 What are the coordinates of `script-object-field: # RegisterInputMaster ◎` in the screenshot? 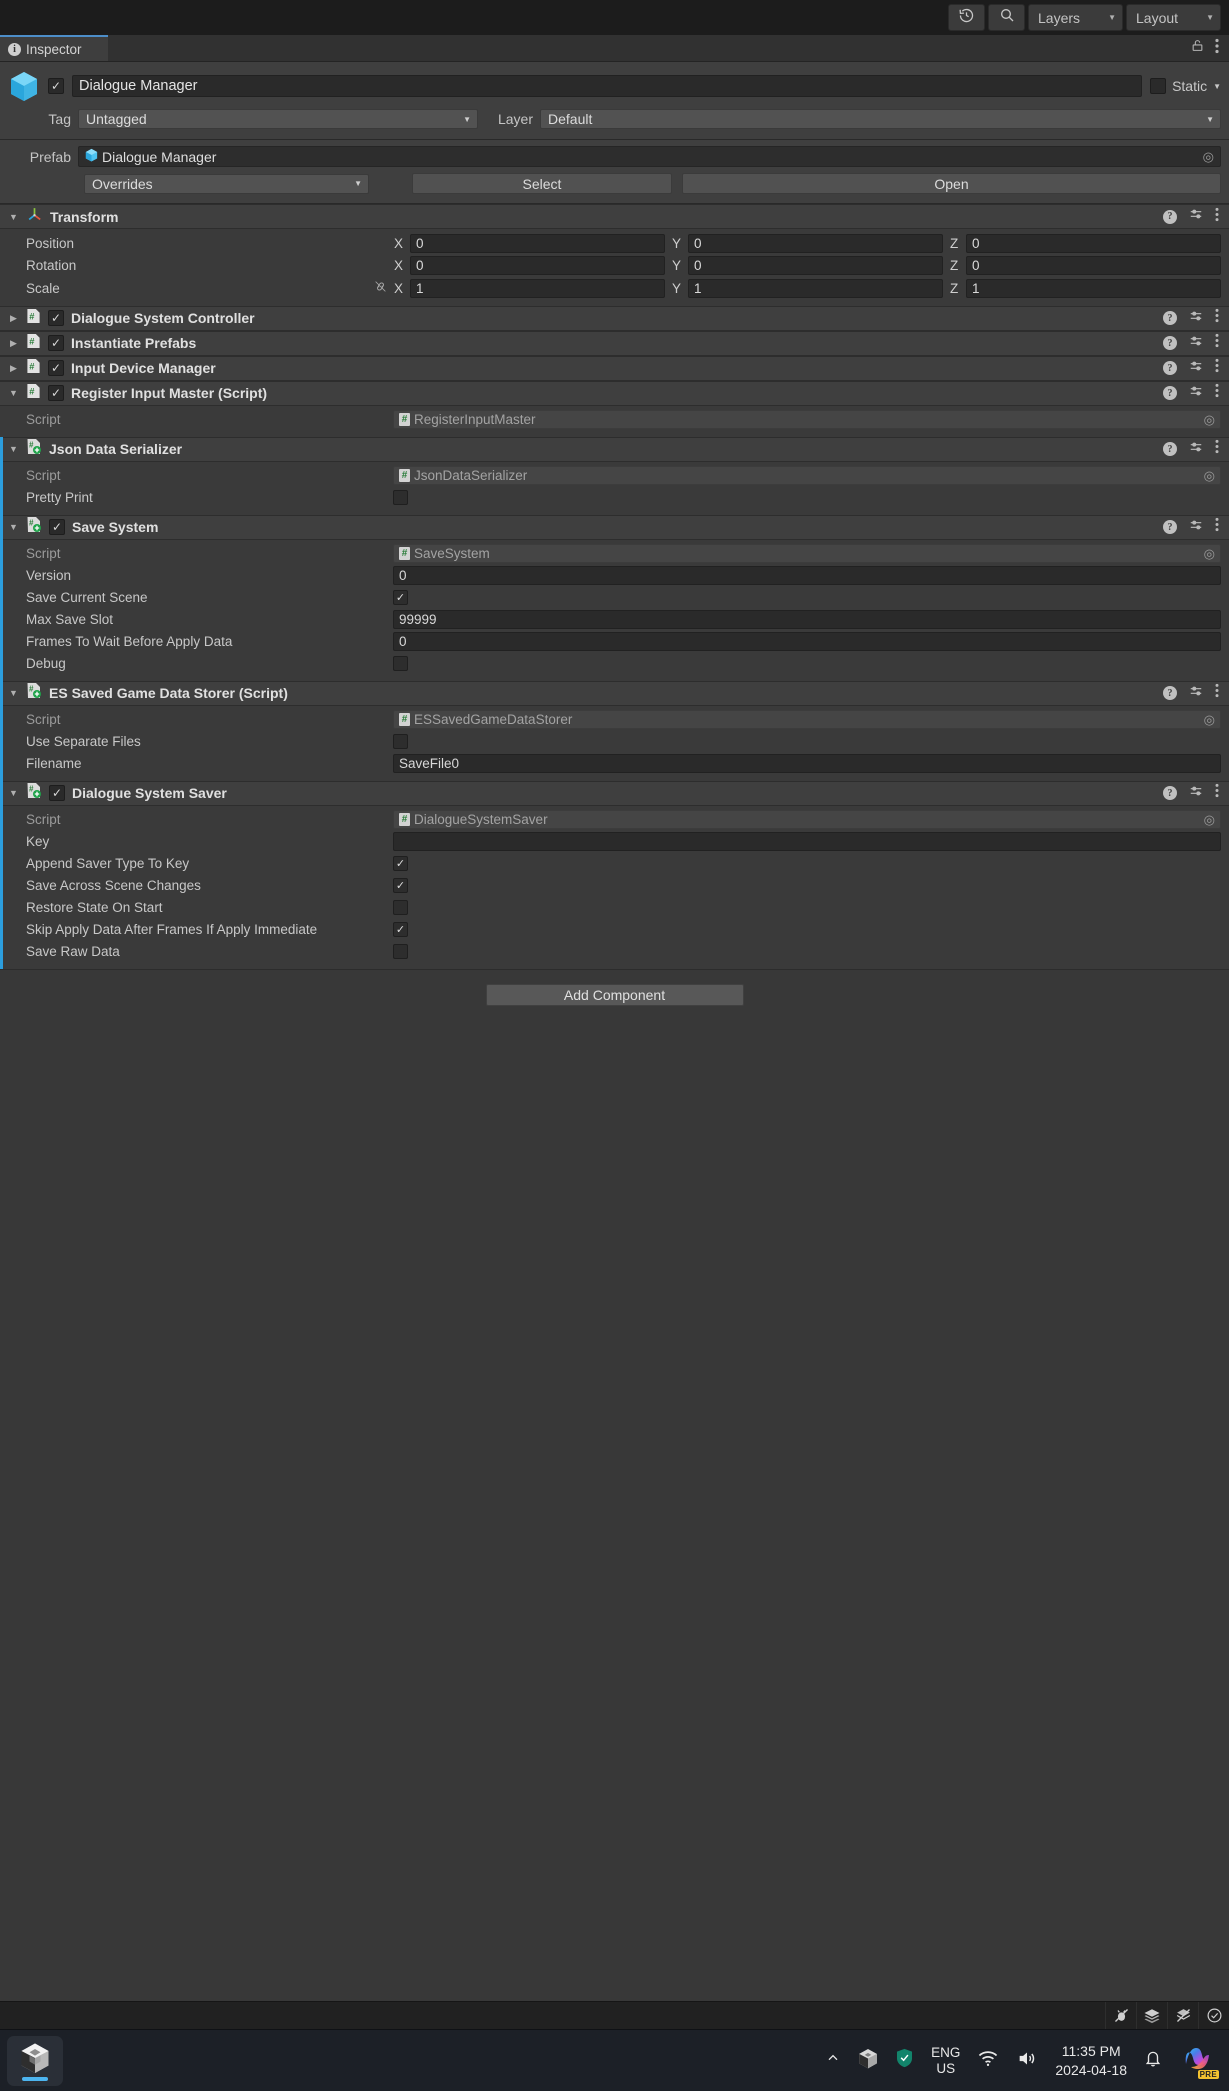 It's located at (807, 419).